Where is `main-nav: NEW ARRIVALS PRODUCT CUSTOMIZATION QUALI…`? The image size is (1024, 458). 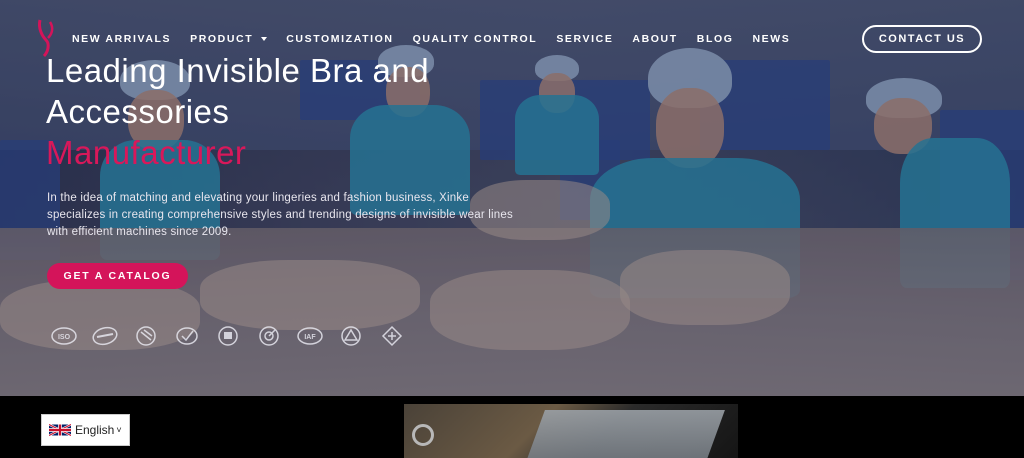
main-nav: NEW ARRIVALS PRODUCT CUSTOMIZATION QUALI… is located at coordinates (440, 39).